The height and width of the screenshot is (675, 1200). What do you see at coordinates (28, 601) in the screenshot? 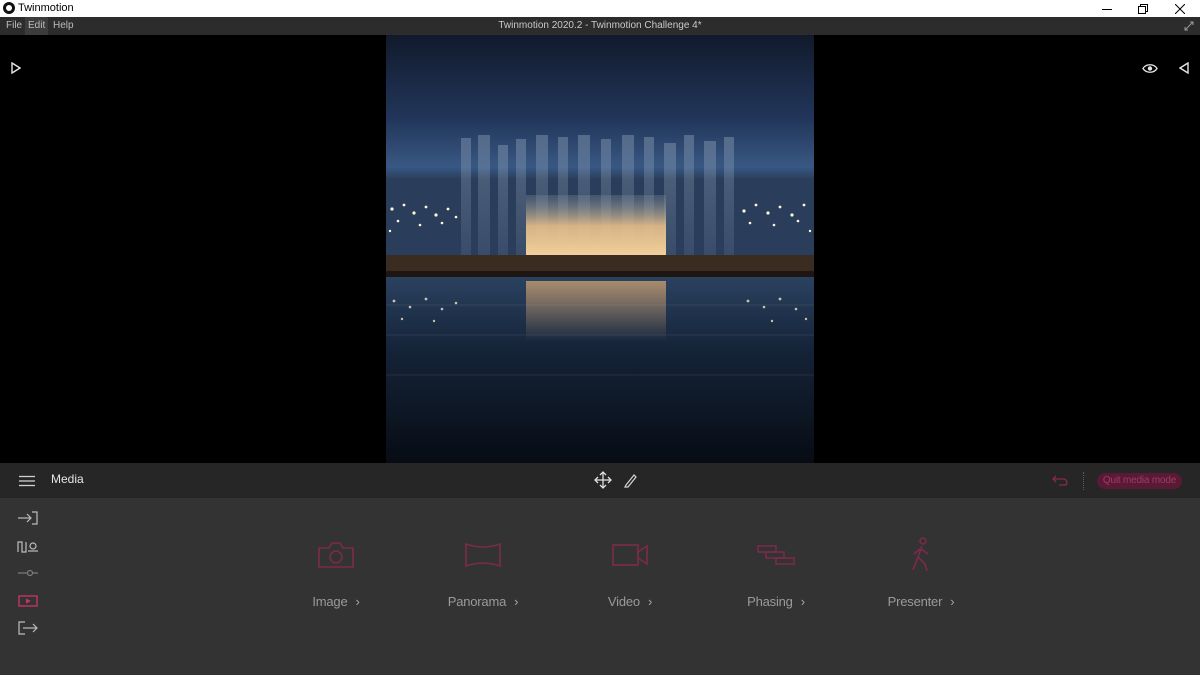
I see `media-icon` at bounding box center [28, 601].